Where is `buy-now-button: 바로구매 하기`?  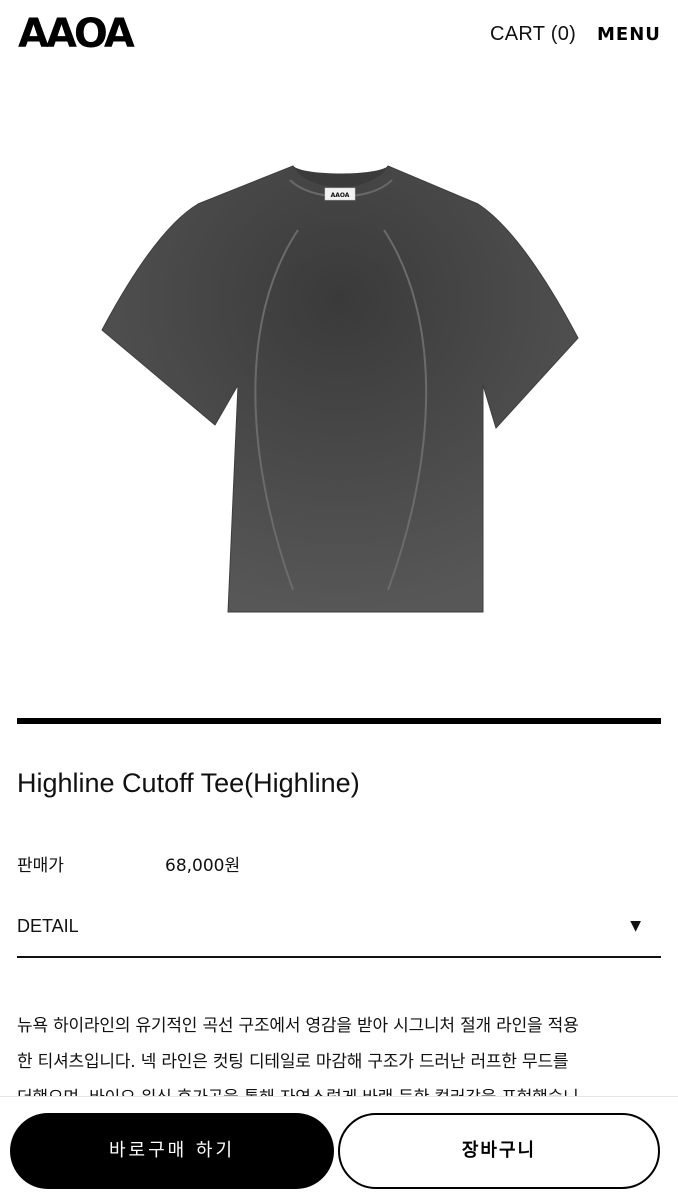
buy-now-button: 바로구매 하기 is located at coordinates (172, 1151).